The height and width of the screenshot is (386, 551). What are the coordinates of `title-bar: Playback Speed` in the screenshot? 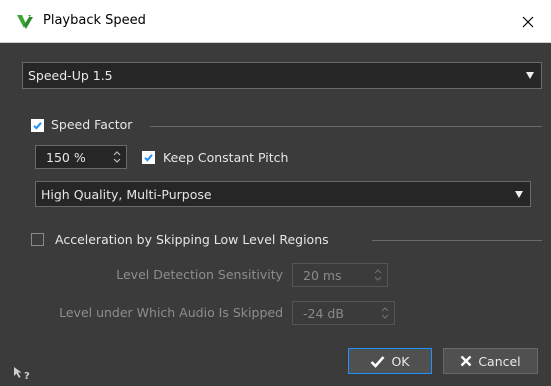 It's located at (275, 21).